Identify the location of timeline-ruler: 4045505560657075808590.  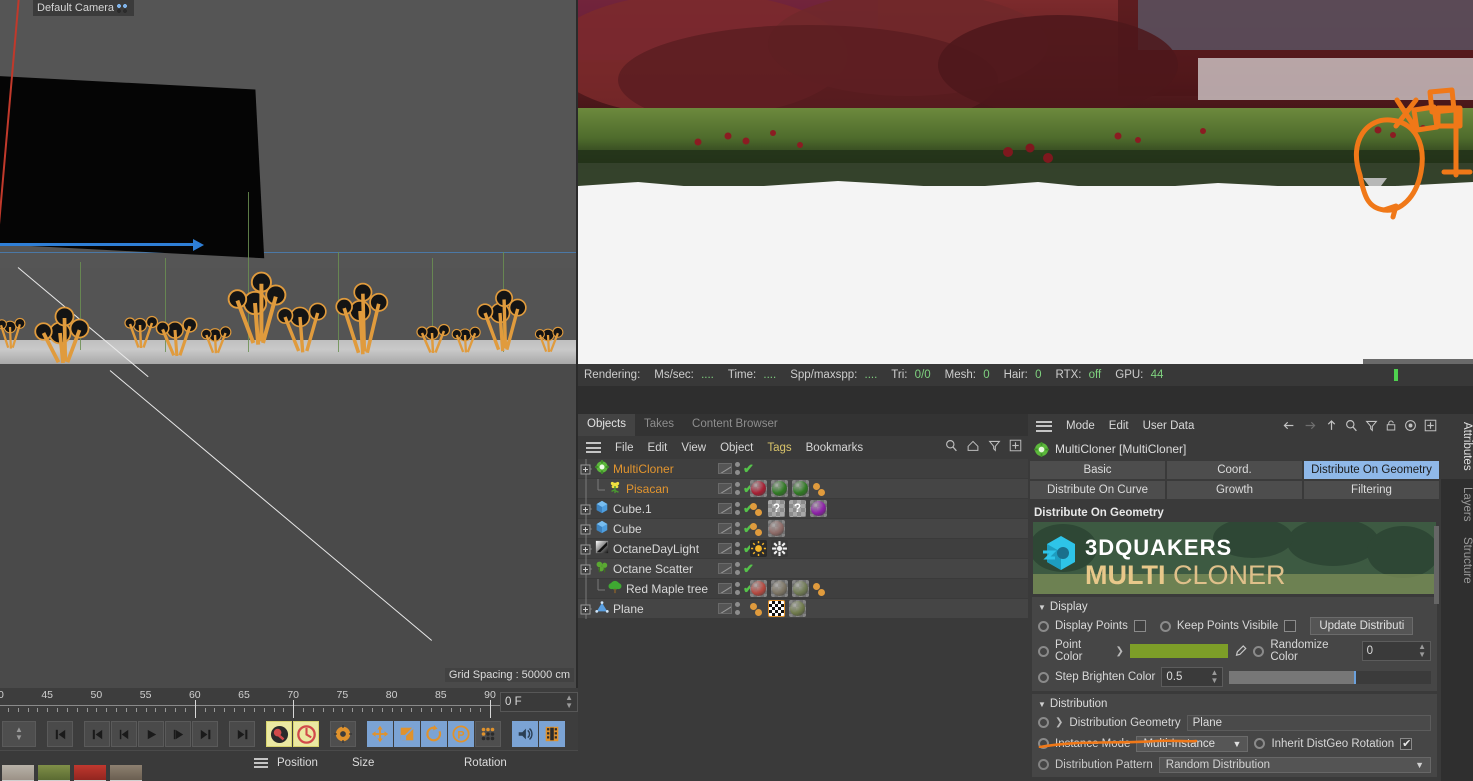
(289, 703).